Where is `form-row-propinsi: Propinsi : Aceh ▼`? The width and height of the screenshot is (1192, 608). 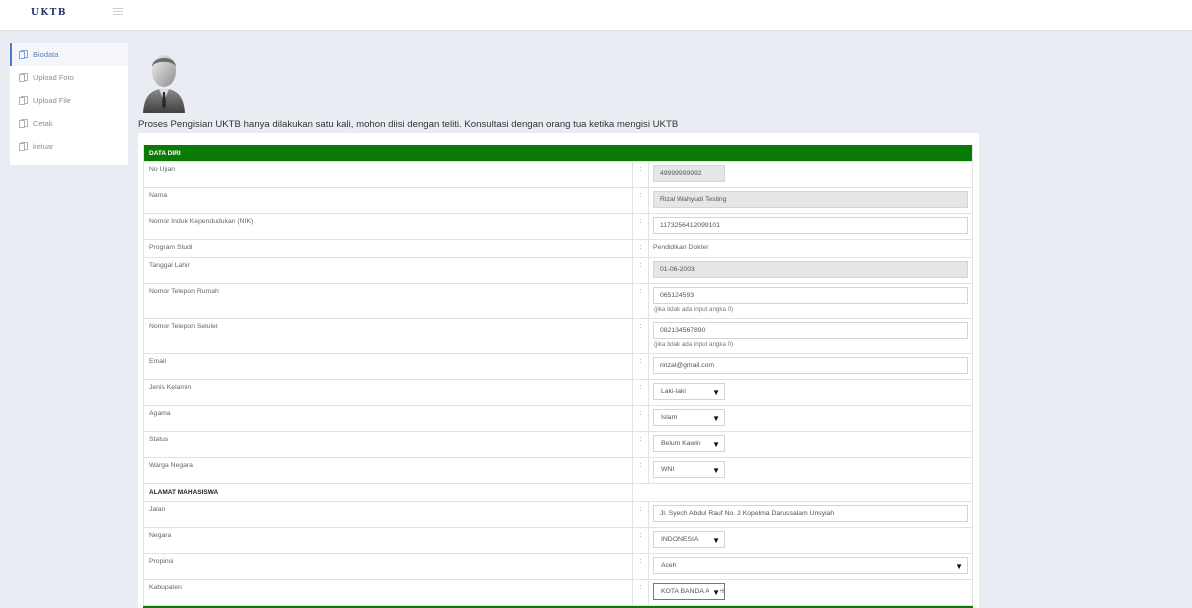 form-row-propinsi: Propinsi : Aceh ▼ is located at coordinates (558, 567).